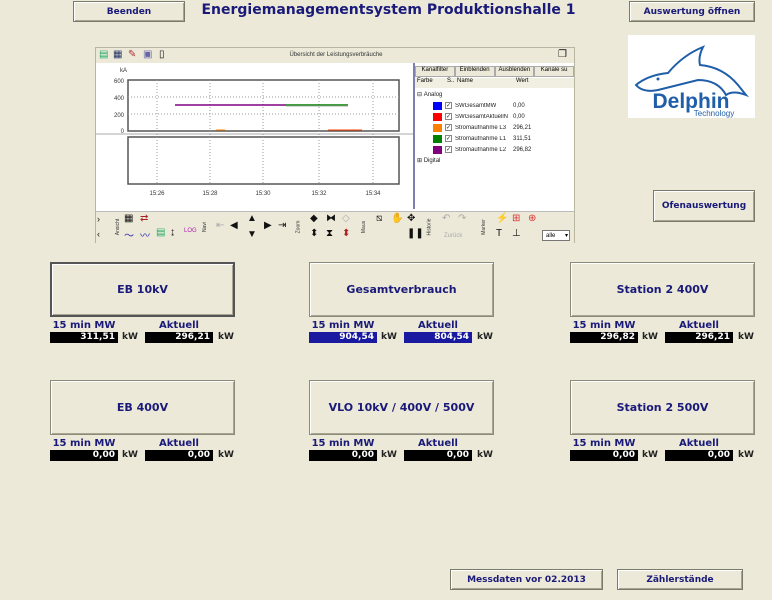 The width and height of the screenshot is (772, 600). What do you see at coordinates (438, 337) in the screenshot?
I see `current-value: 804,54` at bounding box center [438, 337].